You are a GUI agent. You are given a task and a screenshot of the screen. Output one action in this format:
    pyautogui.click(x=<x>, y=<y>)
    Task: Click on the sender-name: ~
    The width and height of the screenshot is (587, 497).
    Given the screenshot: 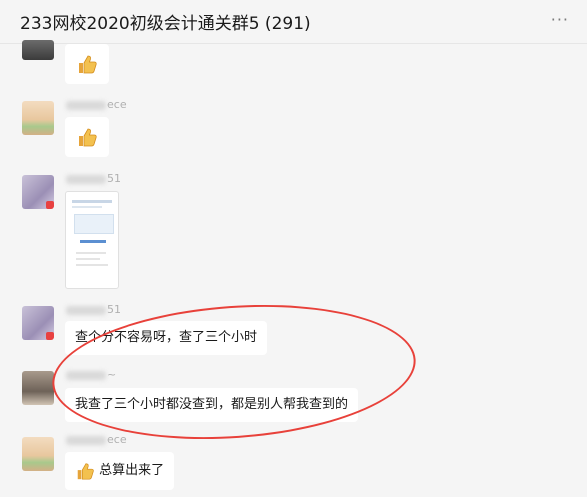 What is the action you would take?
    pyautogui.click(x=90, y=374)
    